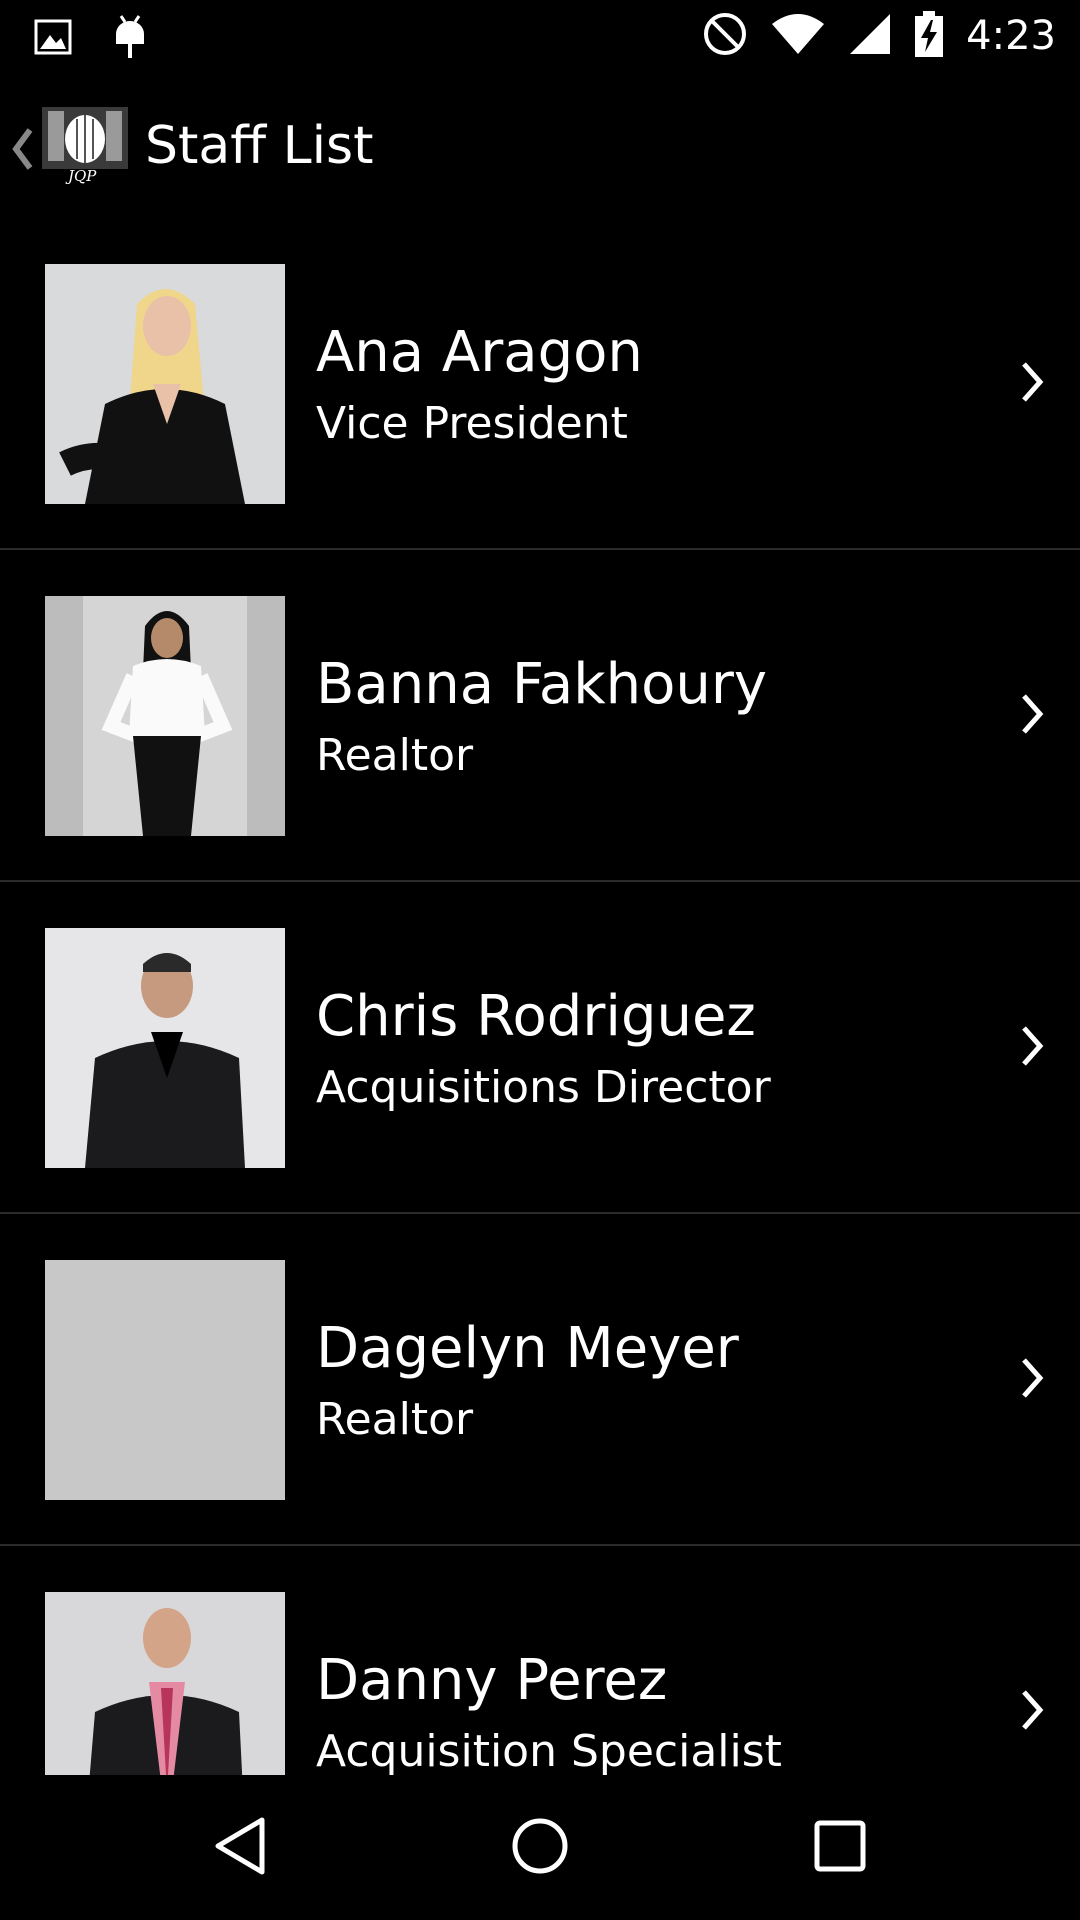 The height and width of the screenshot is (1920, 1080). What do you see at coordinates (536, 1016) in the screenshot?
I see `staff-name: Chris Rodriguez` at bounding box center [536, 1016].